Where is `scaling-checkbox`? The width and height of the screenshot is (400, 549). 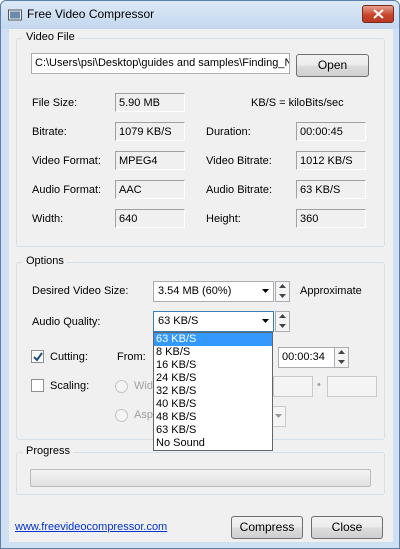 scaling-checkbox is located at coordinates (37, 385).